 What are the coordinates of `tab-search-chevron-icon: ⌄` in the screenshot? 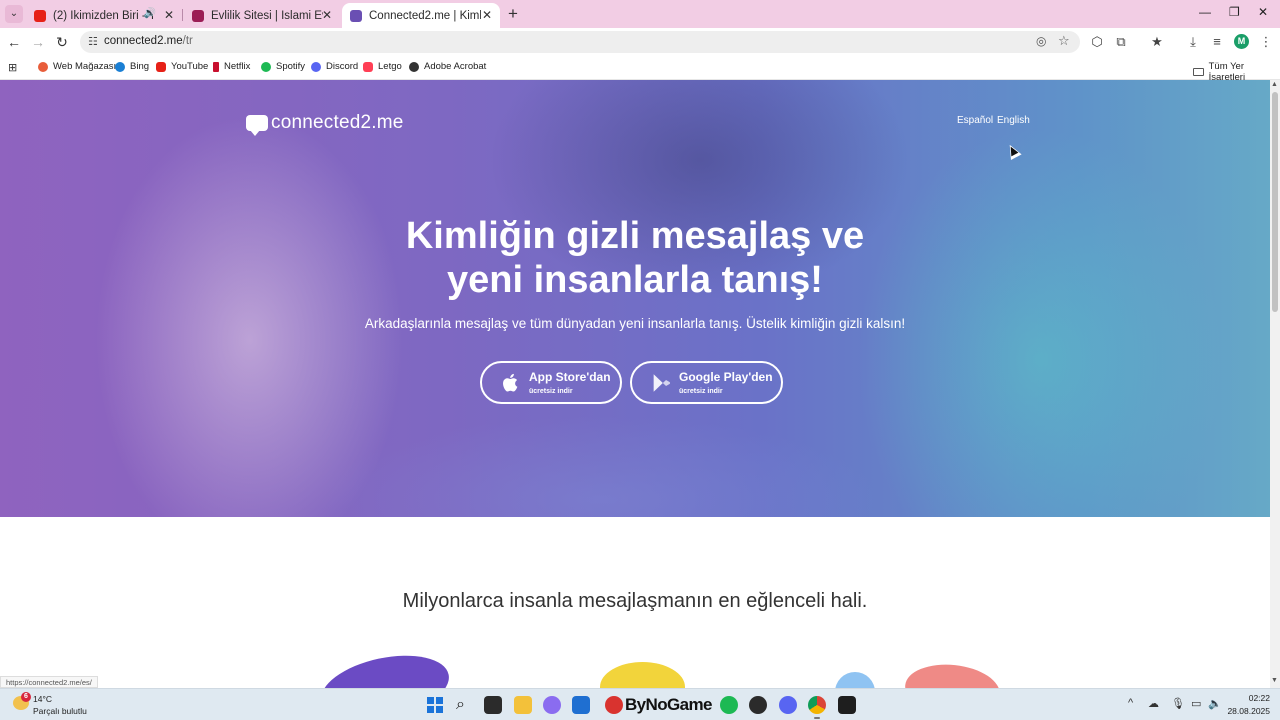 It's located at (14, 14).